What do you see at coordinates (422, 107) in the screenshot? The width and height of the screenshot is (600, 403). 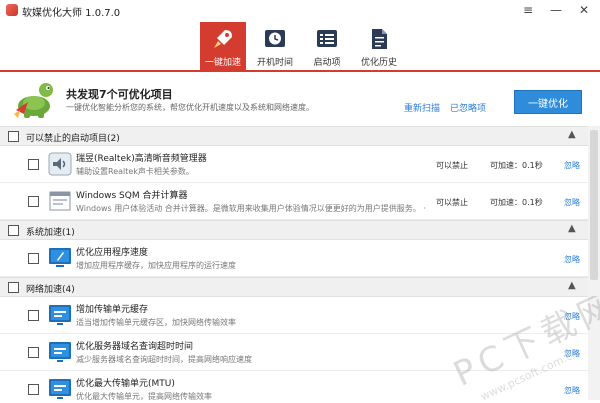 I see `rescan-link: 重新扫描` at bounding box center [422, 107].